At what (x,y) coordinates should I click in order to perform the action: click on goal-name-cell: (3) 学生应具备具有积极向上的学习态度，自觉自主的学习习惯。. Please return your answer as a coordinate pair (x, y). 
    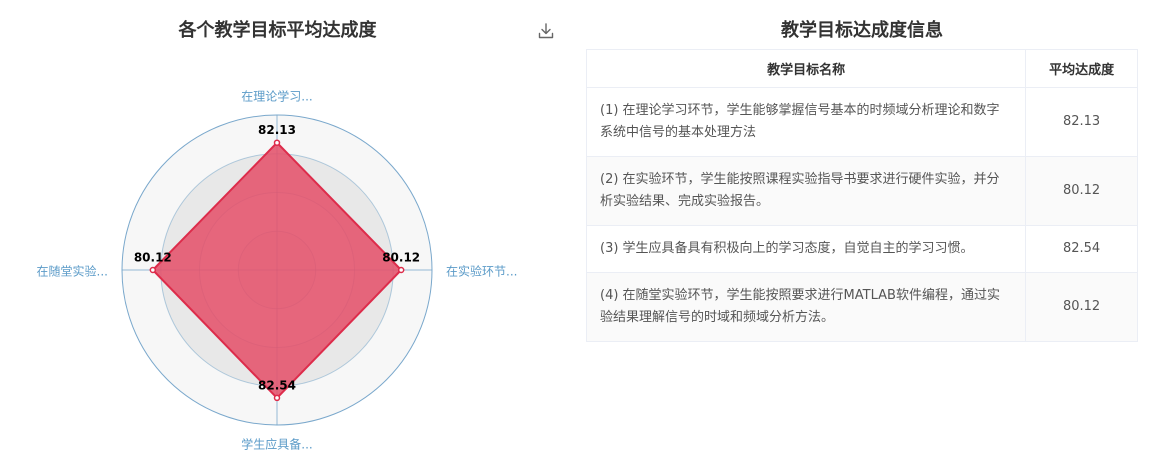
    Looking at the image, I should click on (806, 249).